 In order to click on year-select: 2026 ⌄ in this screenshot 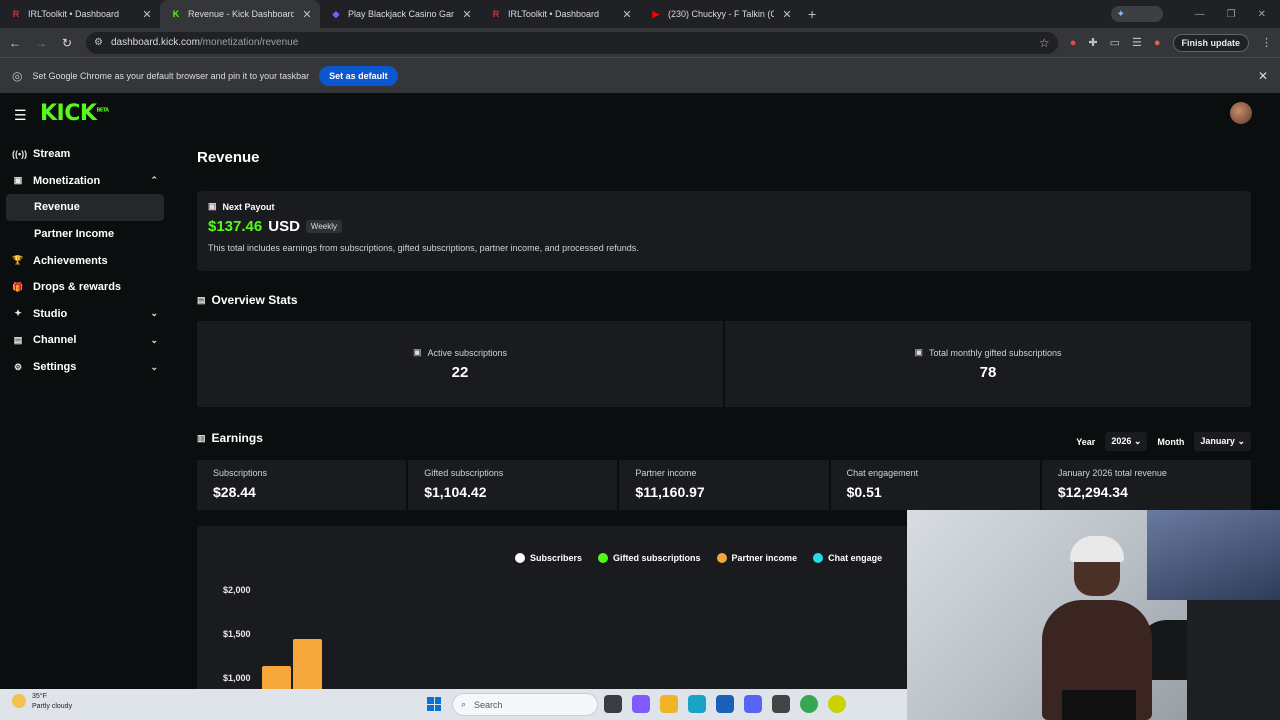, I will do `click(1126, 441)`.